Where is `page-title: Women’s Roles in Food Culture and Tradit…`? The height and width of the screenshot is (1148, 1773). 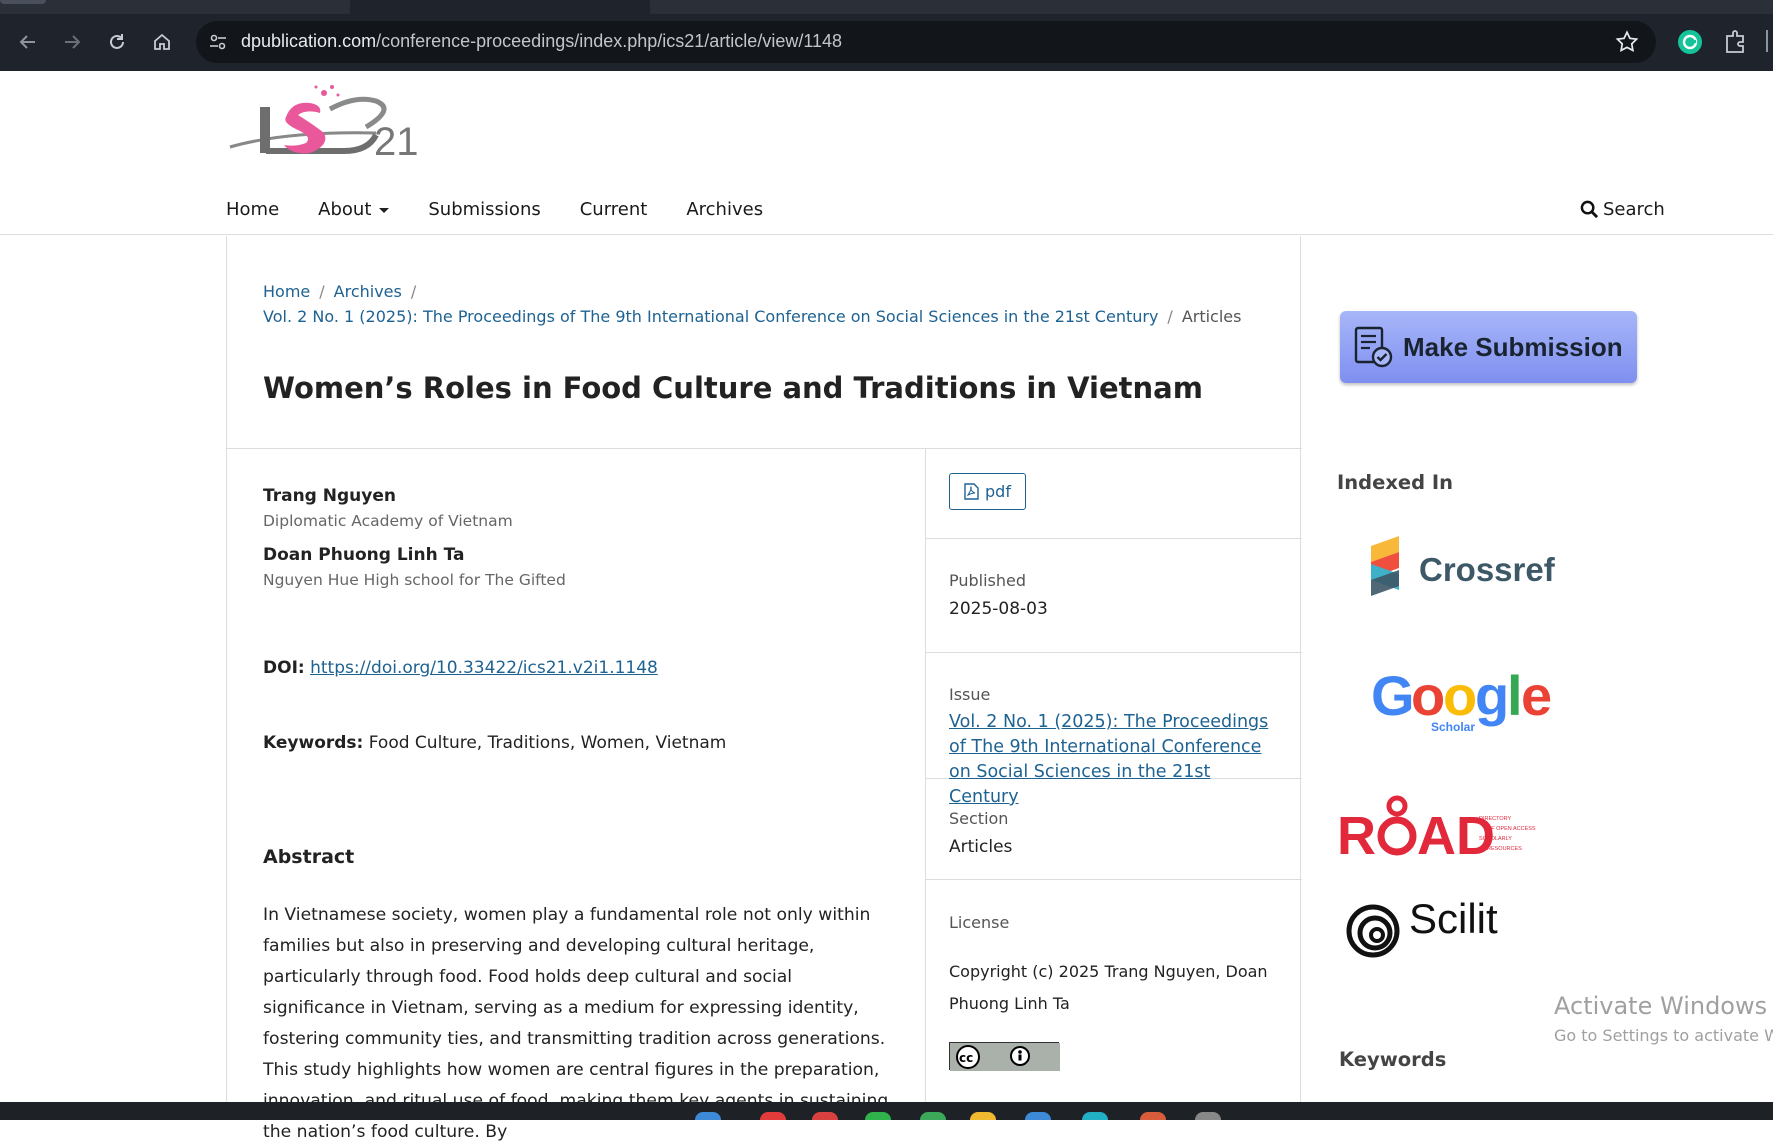
page-title: Women’s Roles in Food Culture and Tradit… is located at coordinates (733, 388).